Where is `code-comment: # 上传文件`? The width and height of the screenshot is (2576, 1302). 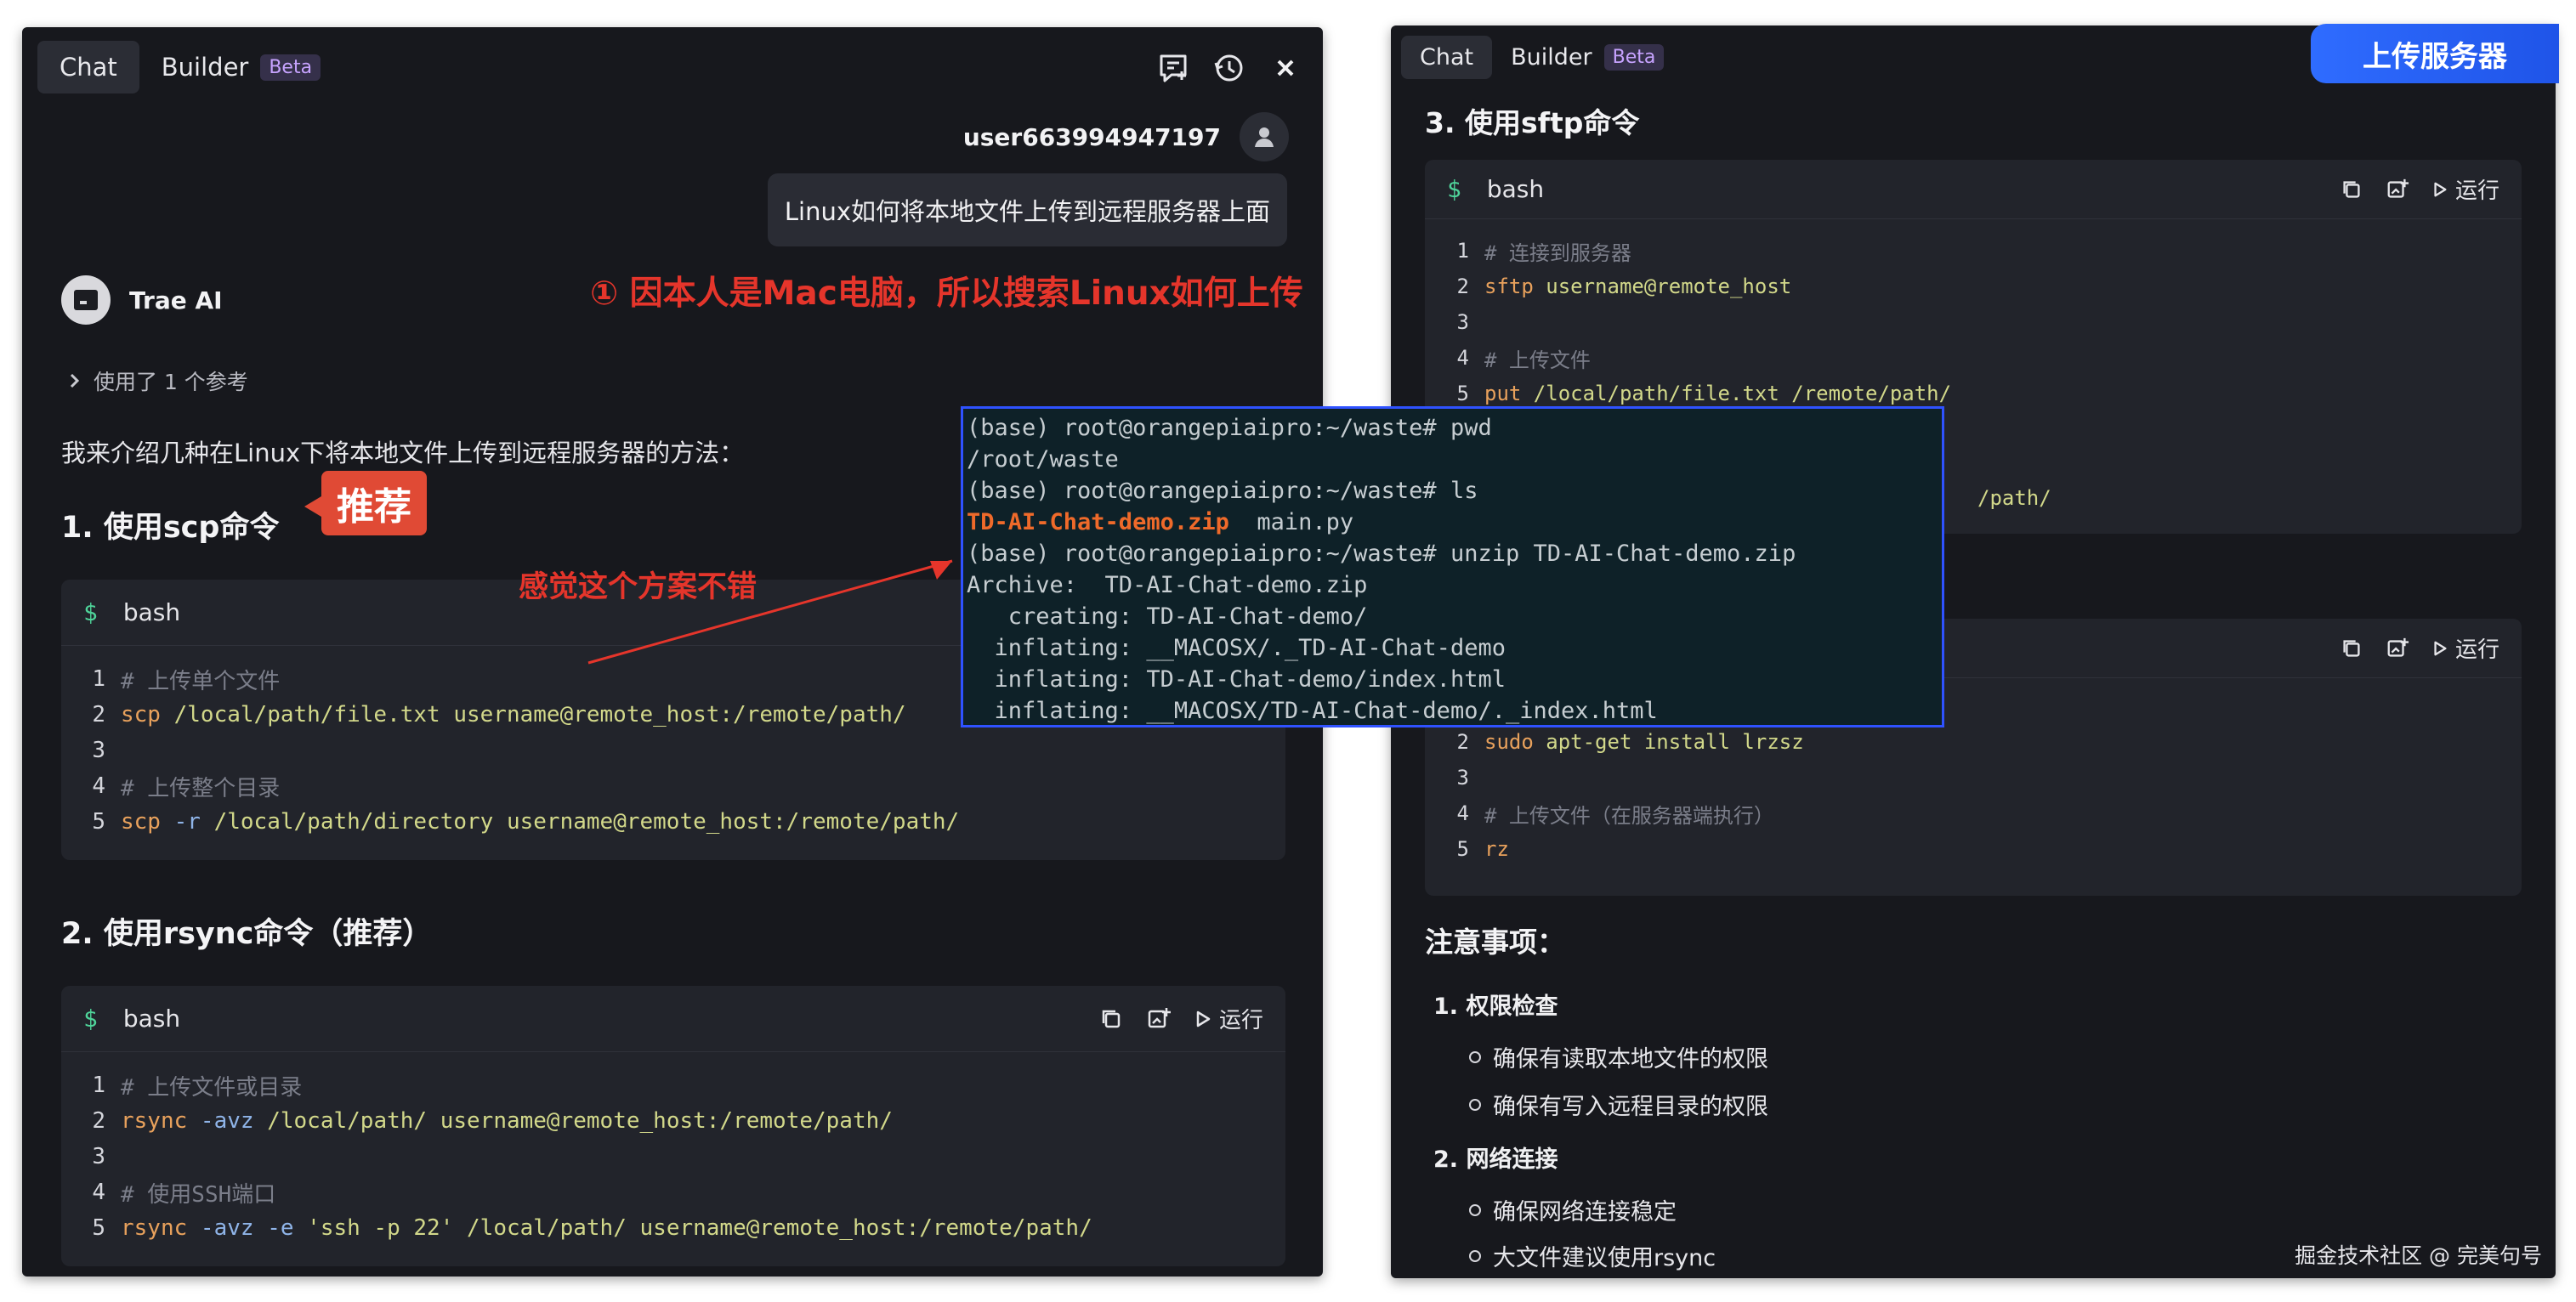 code-comment: # 上传文件 is located at coordinates (1538, 360).